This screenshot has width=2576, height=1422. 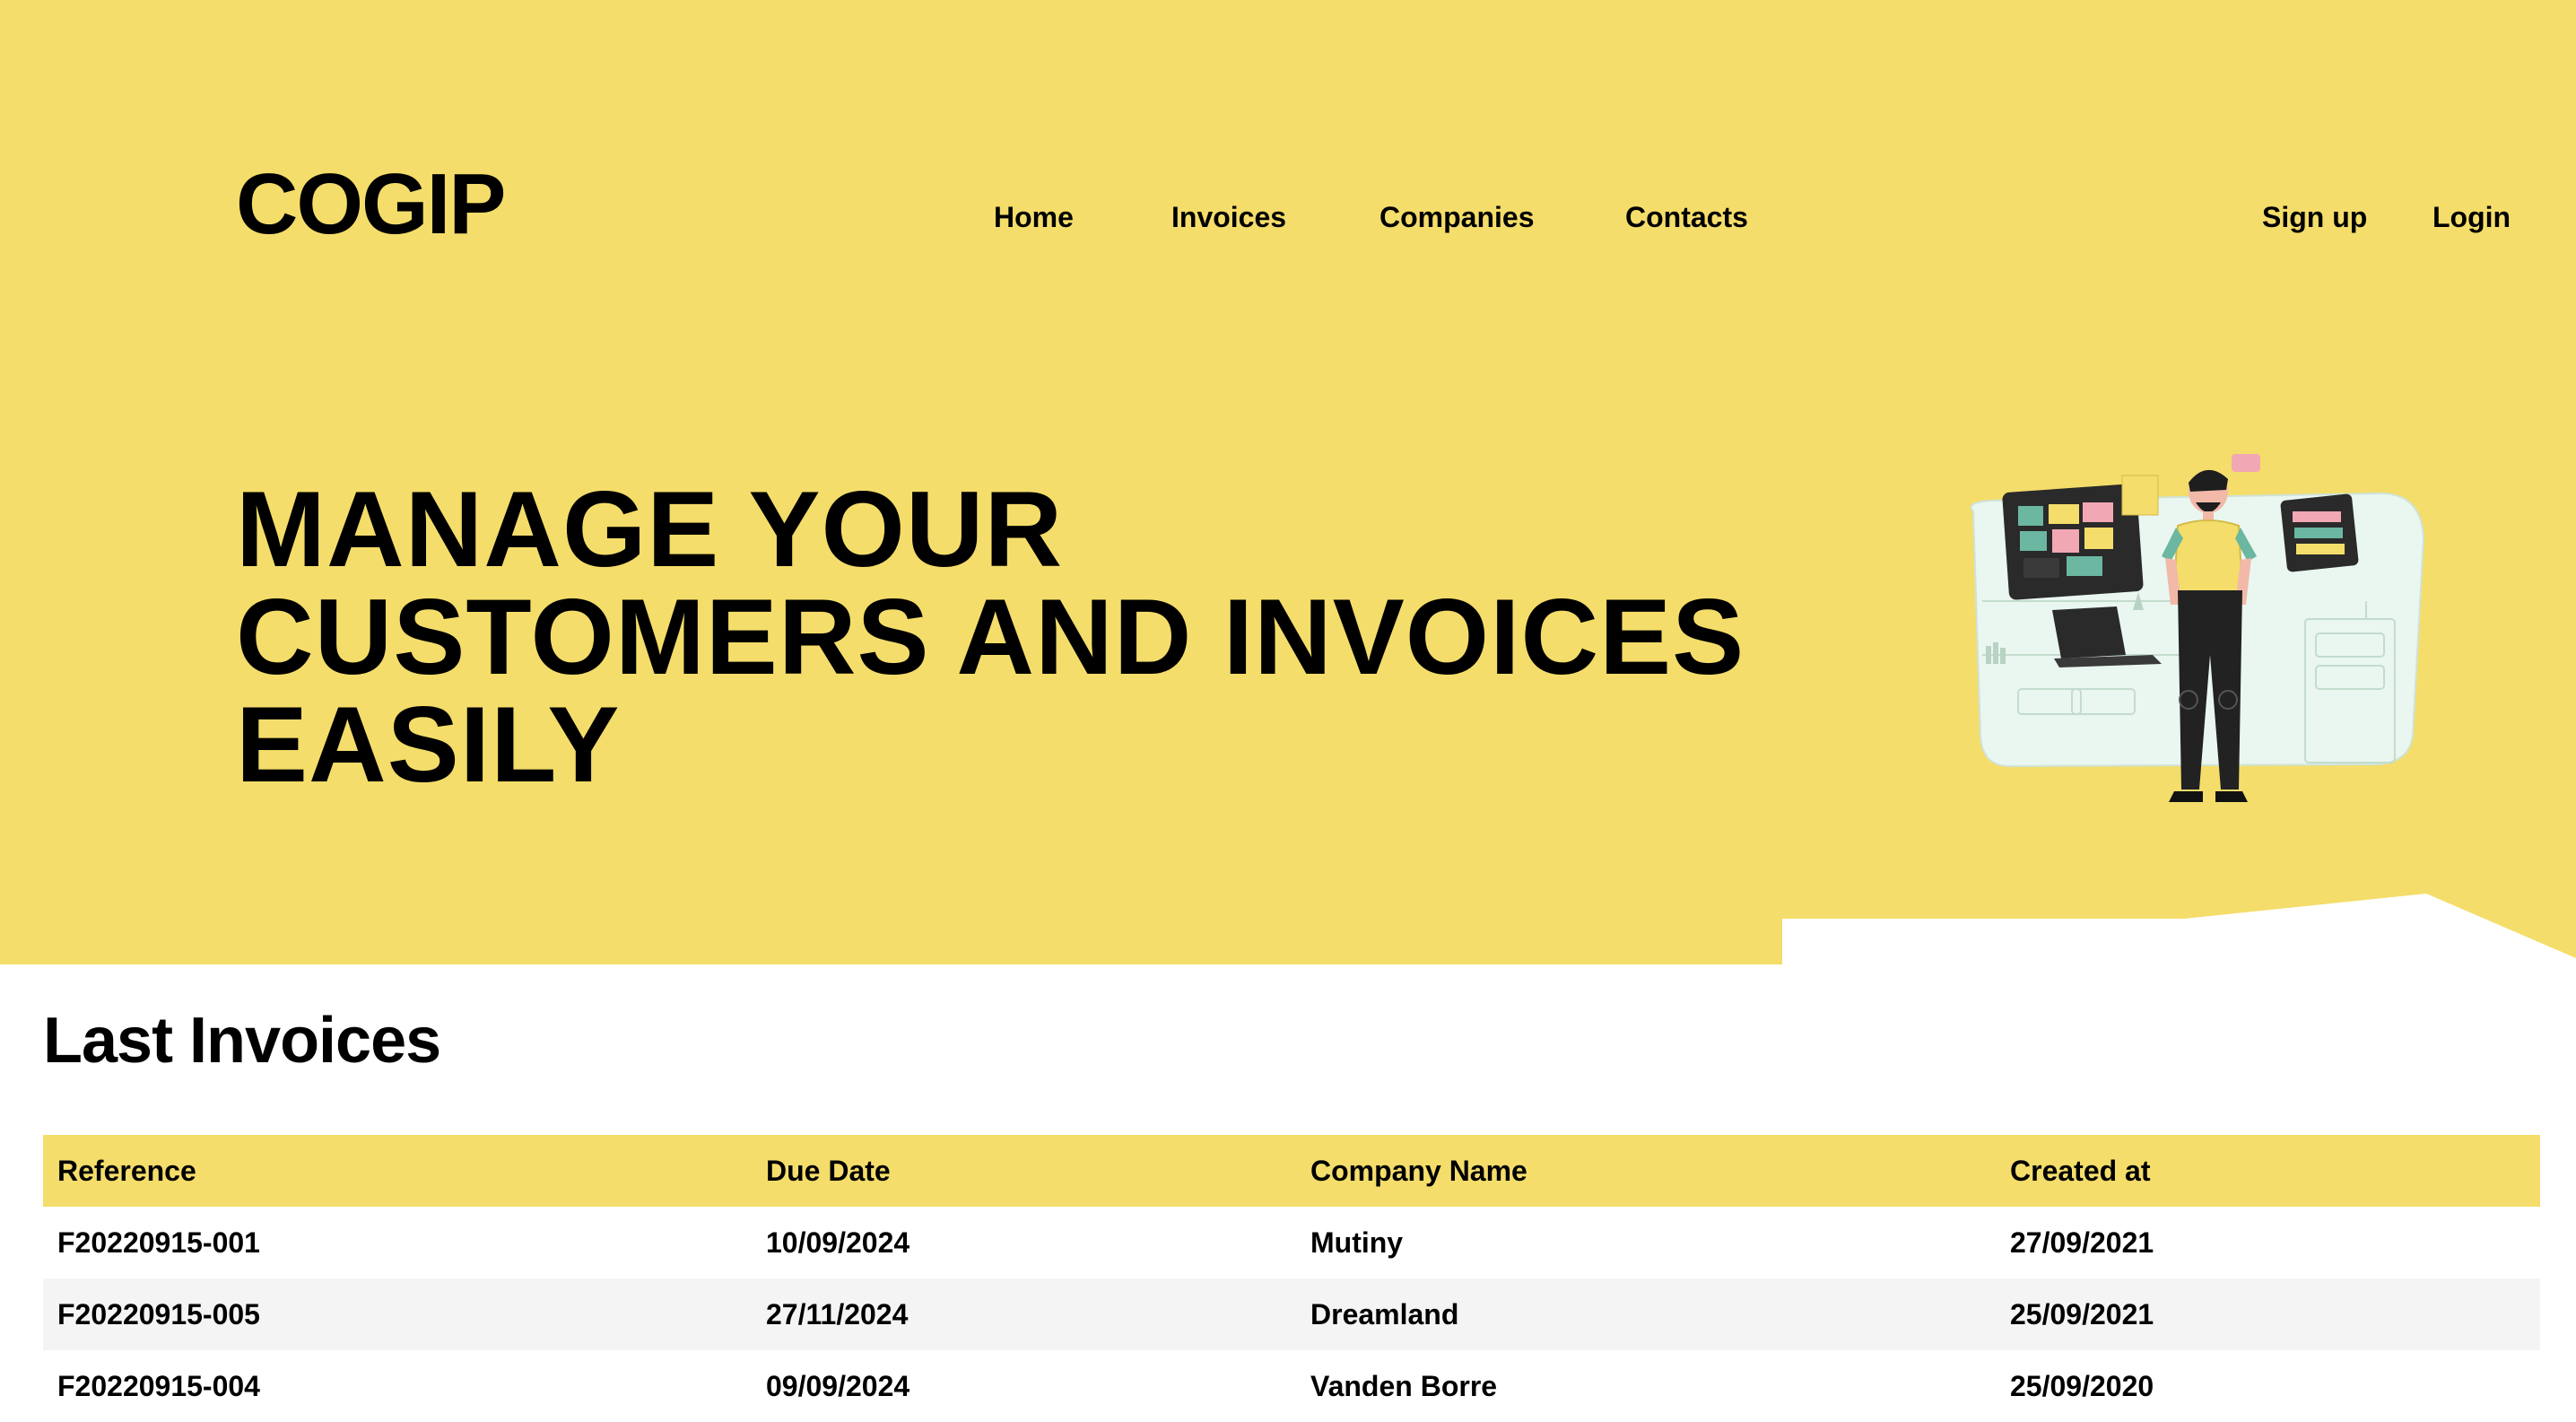 What do you see at coordinates (1024, 1171) in the screenshot?
I see `column-header-due-date: Due Date` at bounding box center [1024, 1171].